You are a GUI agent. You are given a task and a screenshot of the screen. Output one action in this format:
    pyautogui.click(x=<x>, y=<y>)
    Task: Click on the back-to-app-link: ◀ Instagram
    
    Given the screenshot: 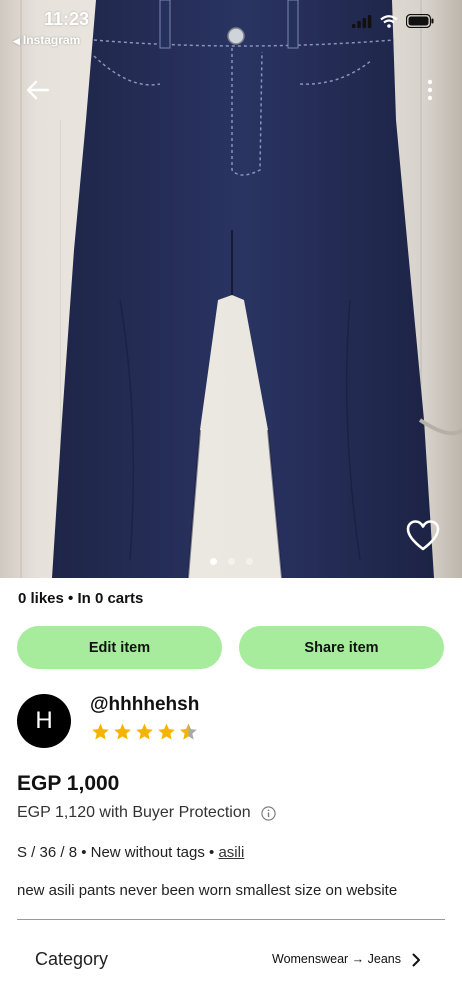 What is the action you would take?
    pyautogui.click(x=46, y=40)
    